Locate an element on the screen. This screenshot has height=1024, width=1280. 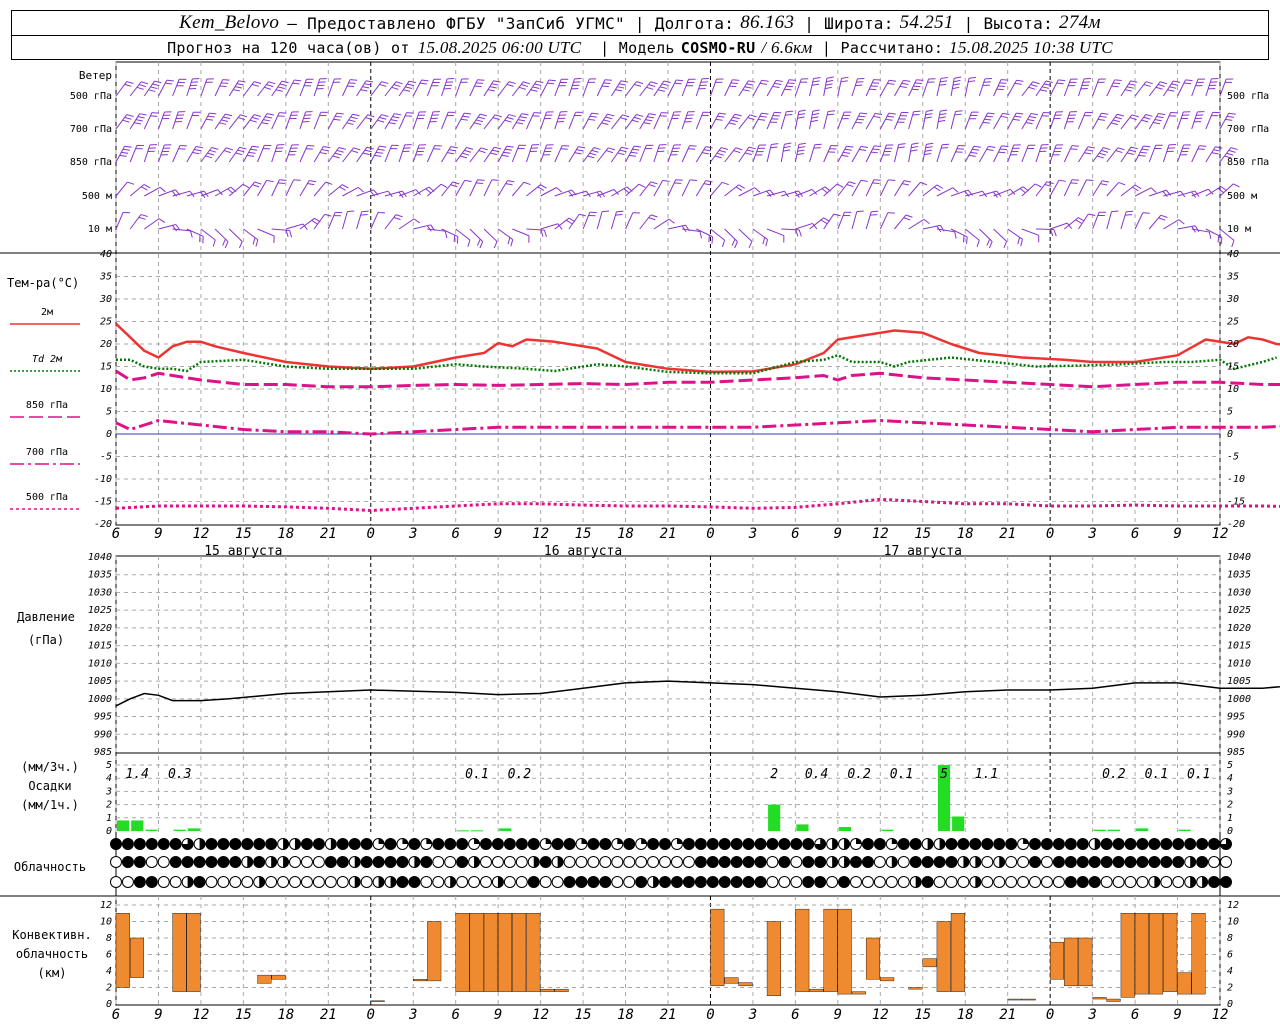
time-tick-lower: 18 is located at coordinates (965, 1015).